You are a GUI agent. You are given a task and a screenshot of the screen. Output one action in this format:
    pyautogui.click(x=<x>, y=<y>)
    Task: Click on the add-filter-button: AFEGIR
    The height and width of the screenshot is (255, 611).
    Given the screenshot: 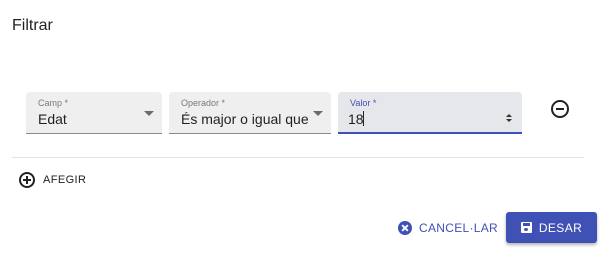 What is the action you would take?
    pyautogui.click(x=52, y=180)
    